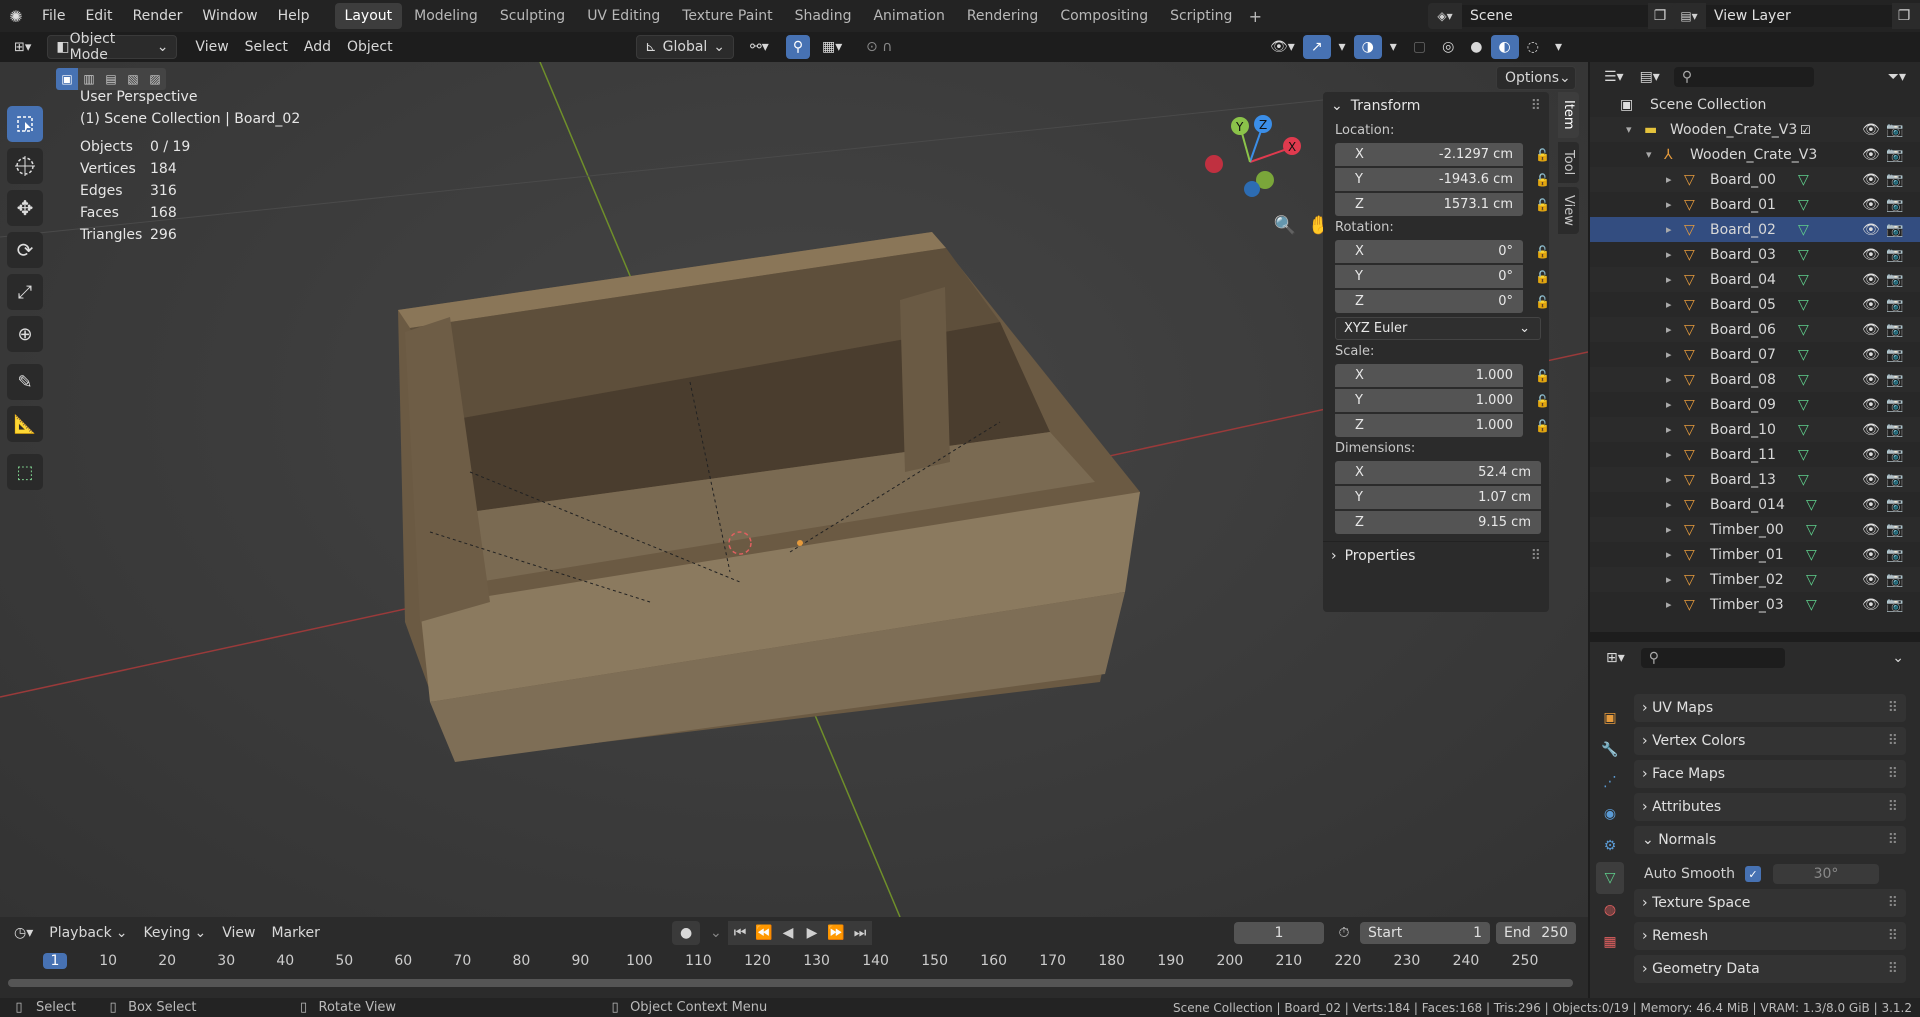 This screenshot has width=1920, height=1017. What do you see at coordinates (1429, 400) in the screenshot?
I see `scale-y-field: Y 1.000` at bounding box center [1429, 400].